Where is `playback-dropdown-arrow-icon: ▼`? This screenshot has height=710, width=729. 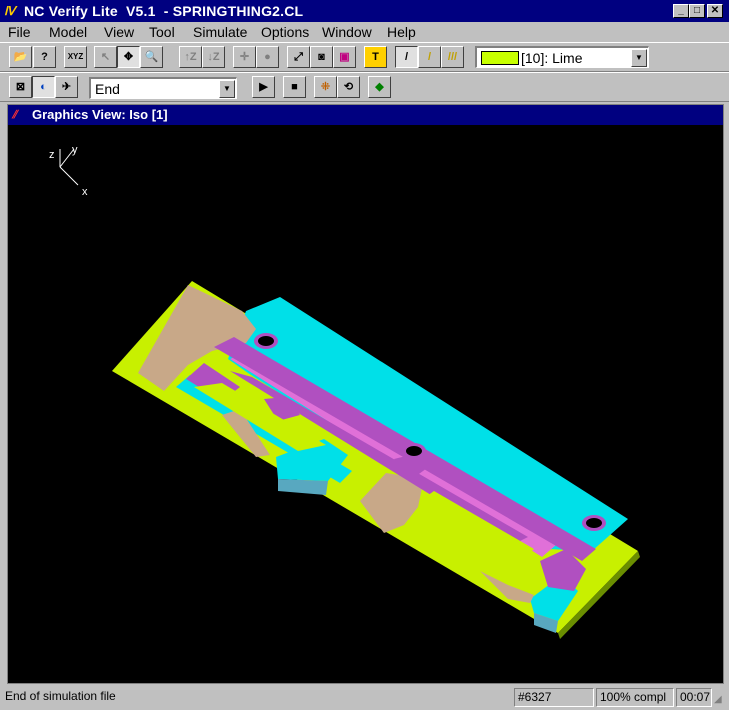 playback-dropdown-arrow-icon: ▼ is located at coordinates (227, 89).